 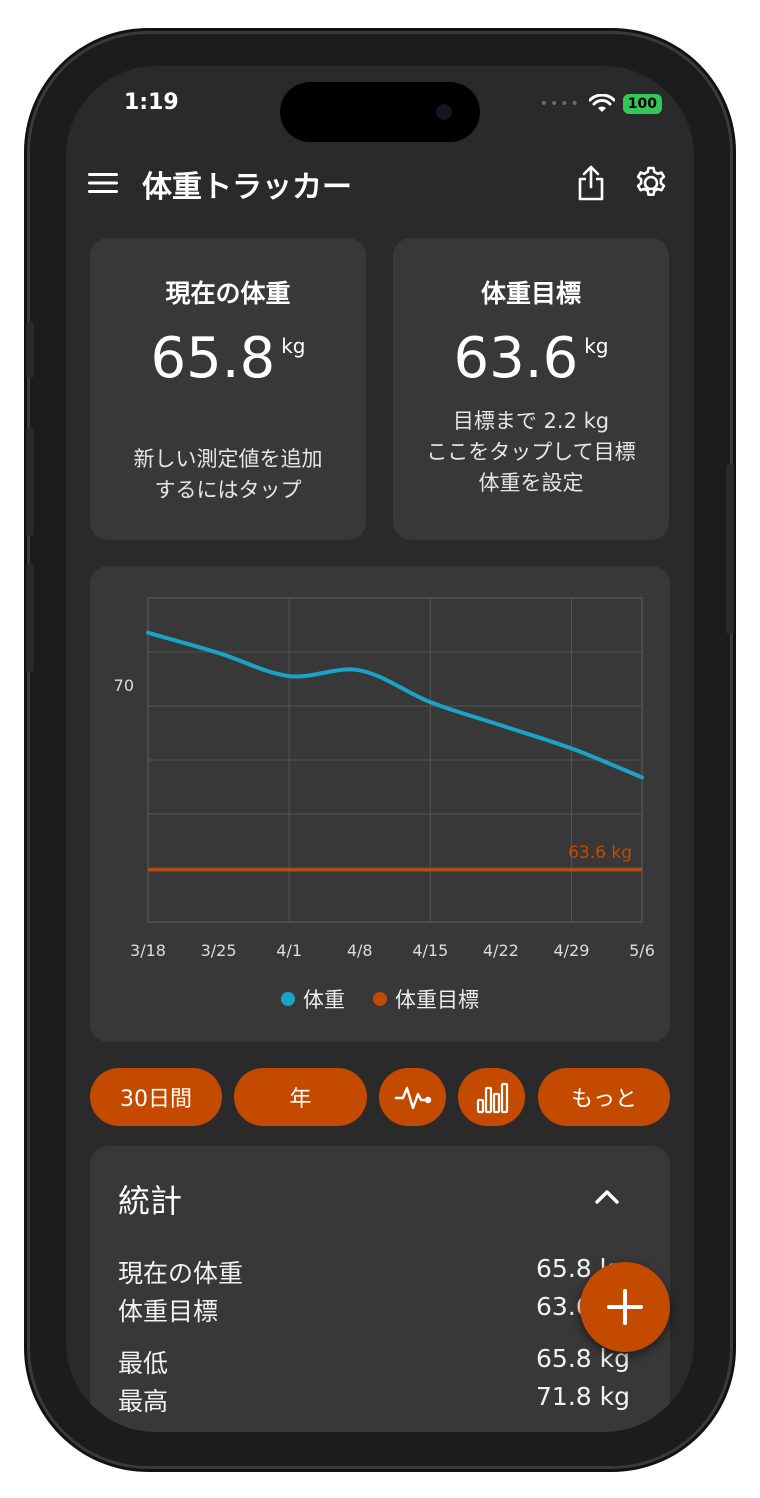 I want to click on legend-label-goal: 体重目標, so click(x=437, y=1000).